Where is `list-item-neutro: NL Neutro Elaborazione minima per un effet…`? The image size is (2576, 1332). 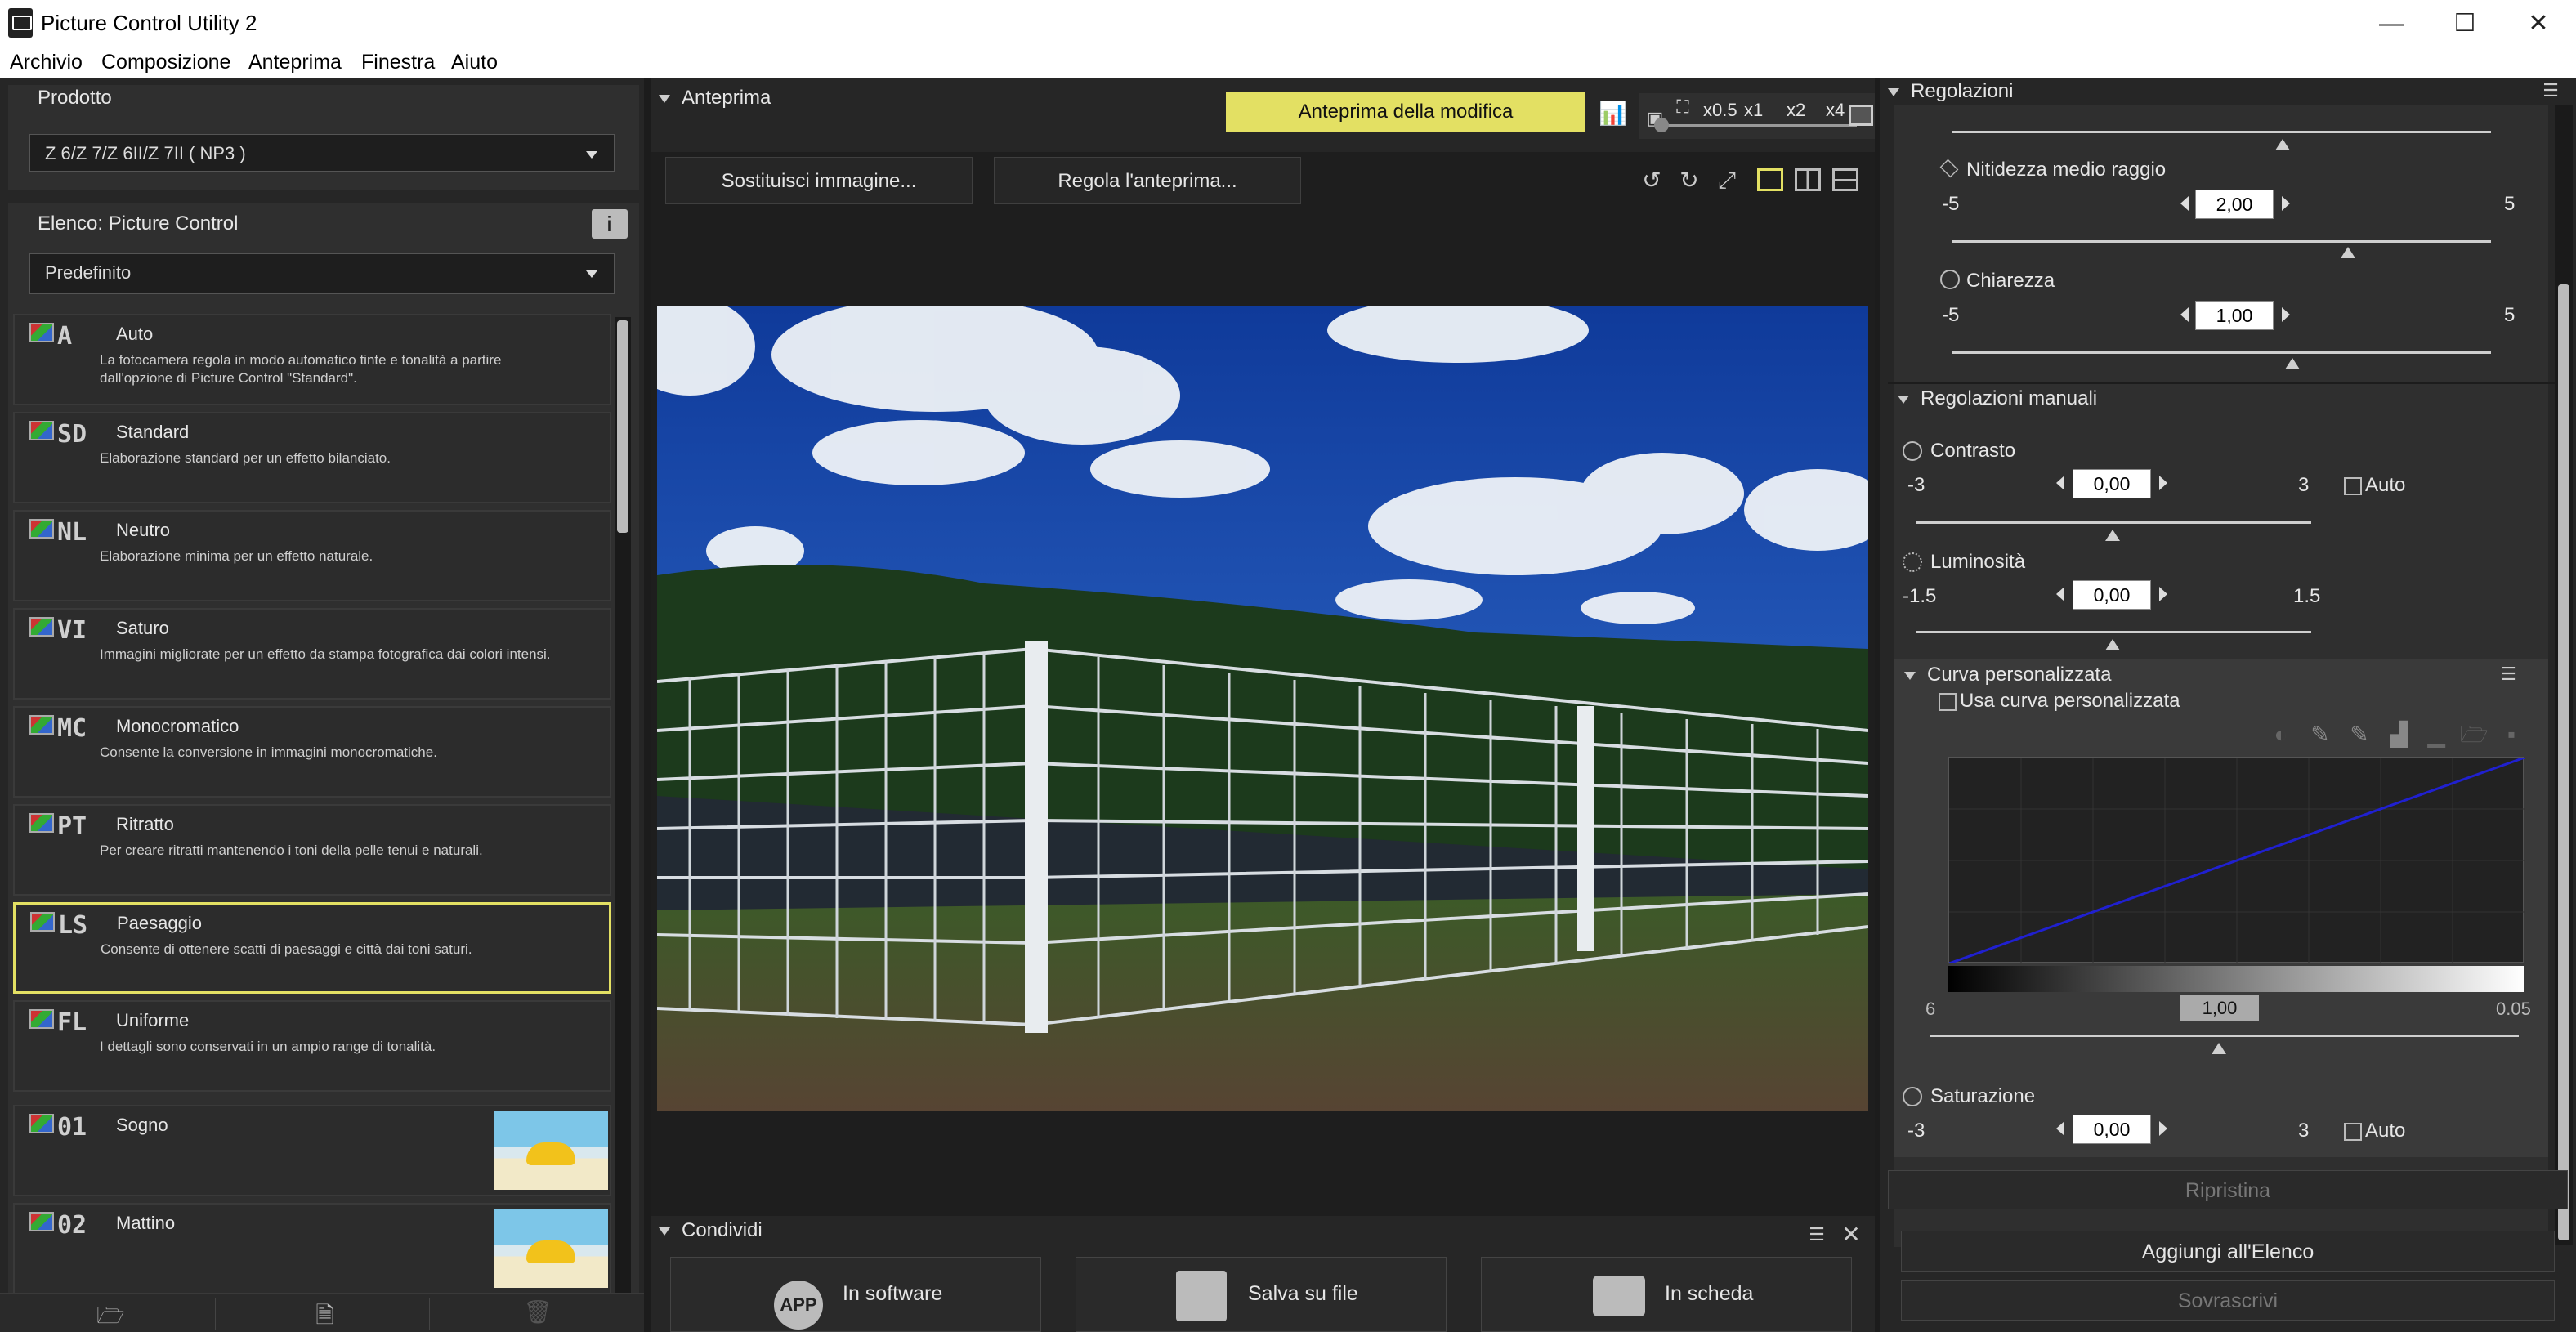
list-item-neutro: NL Neutro Elaborazione minima per un effet… is located at coordinates (312, 555).